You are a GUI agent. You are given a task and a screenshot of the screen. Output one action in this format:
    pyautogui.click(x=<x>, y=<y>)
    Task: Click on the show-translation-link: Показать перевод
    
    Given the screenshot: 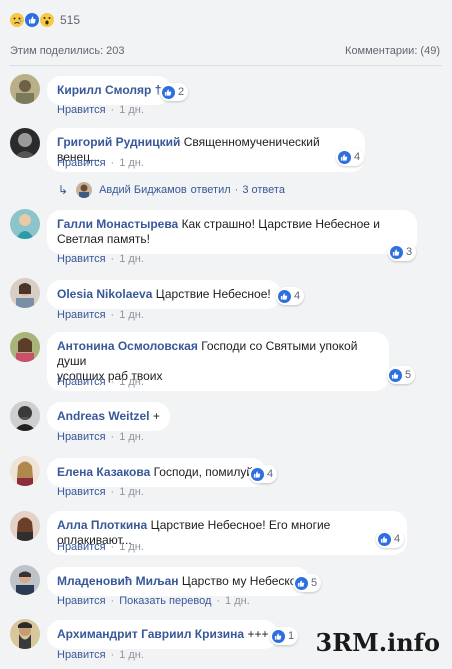 What is the action you would take?
    pyautogui.click(x=165, y=601)
    